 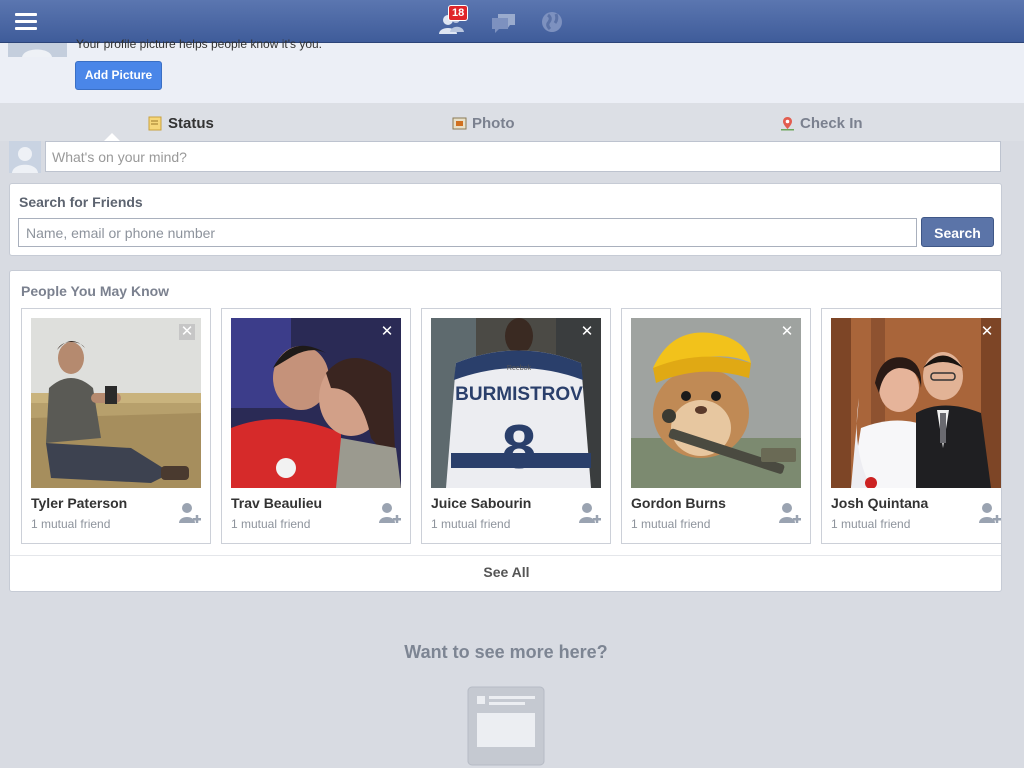 I want to click on status-input, so click(x=523, y=156).